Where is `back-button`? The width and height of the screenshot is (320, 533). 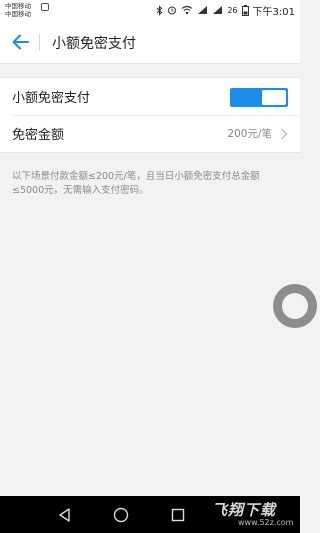
back-button is located at coordinates (21, 42).